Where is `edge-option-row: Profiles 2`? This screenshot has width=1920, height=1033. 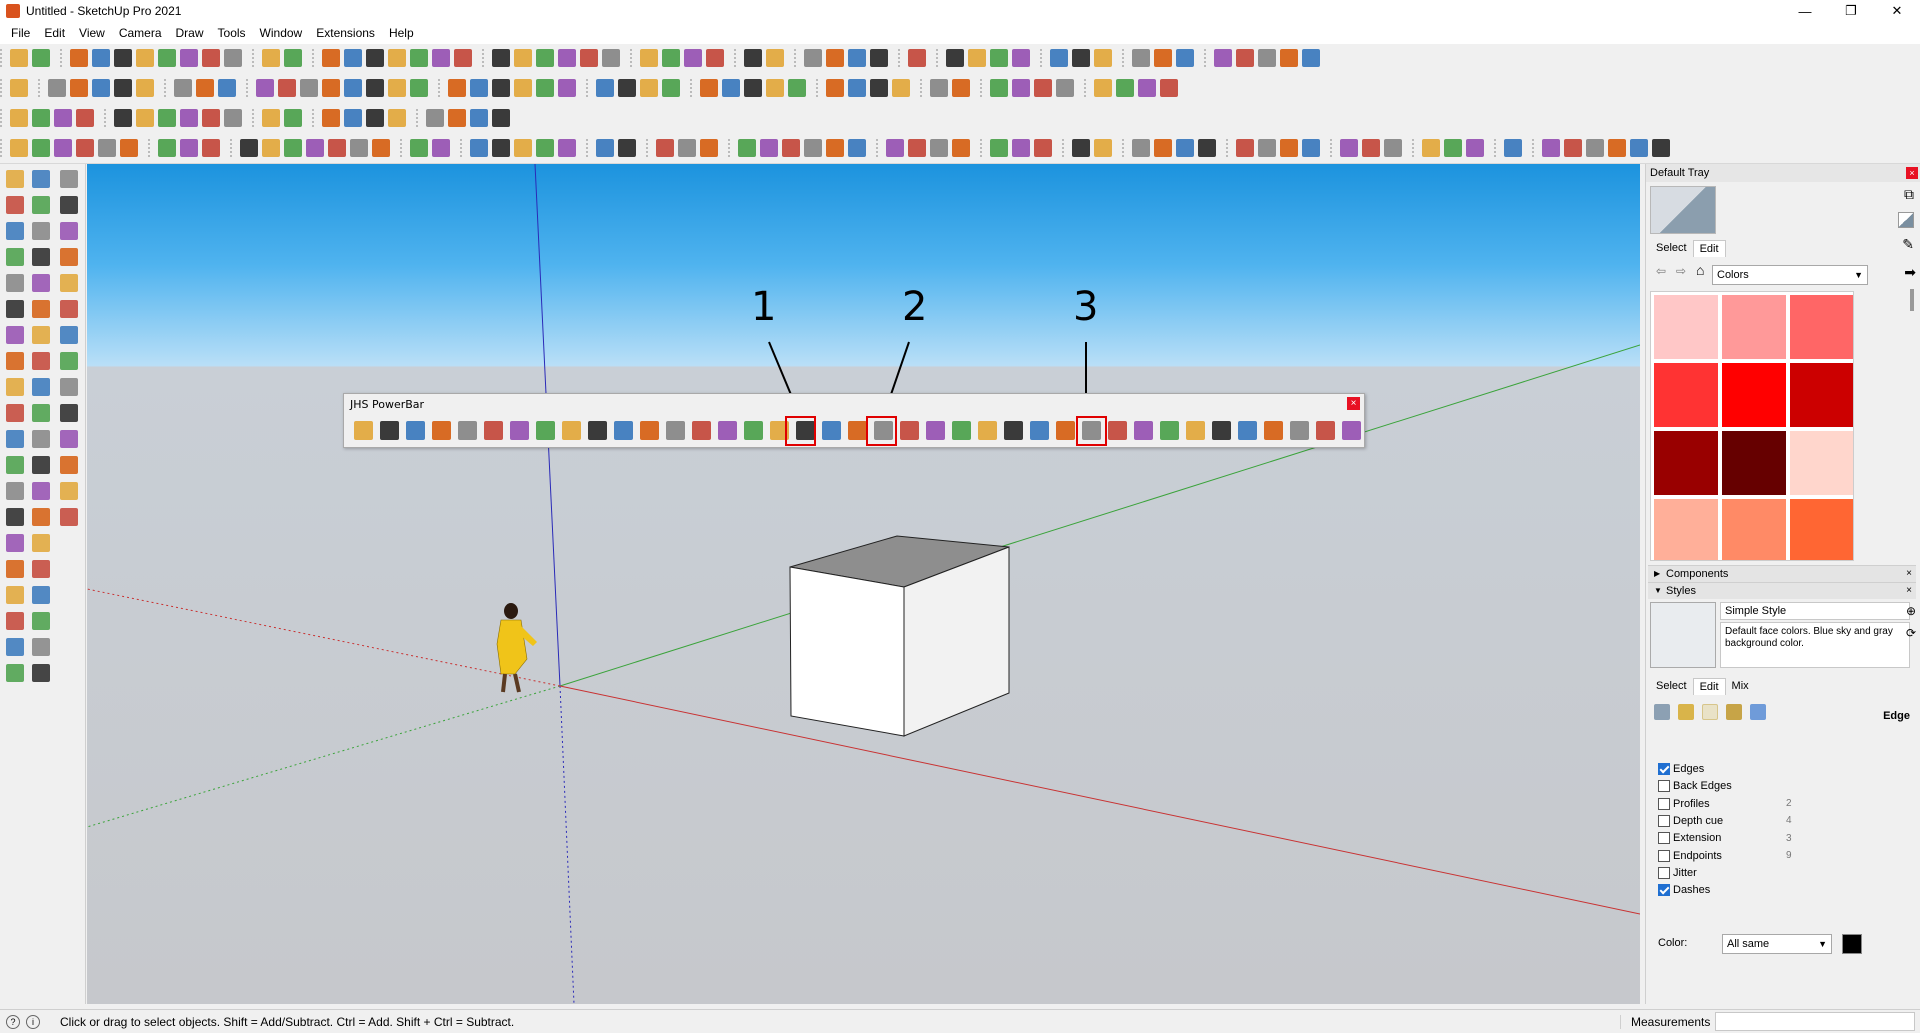
edge-option-row: Profiles 2 is located at coordinates (1725, 803).